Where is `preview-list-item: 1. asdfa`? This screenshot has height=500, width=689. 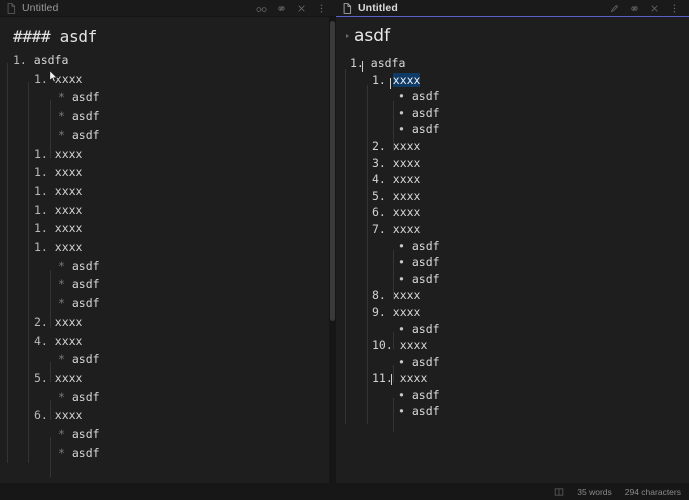 preview-list-item: 1. asdfa is located at coordinates (509, 63).